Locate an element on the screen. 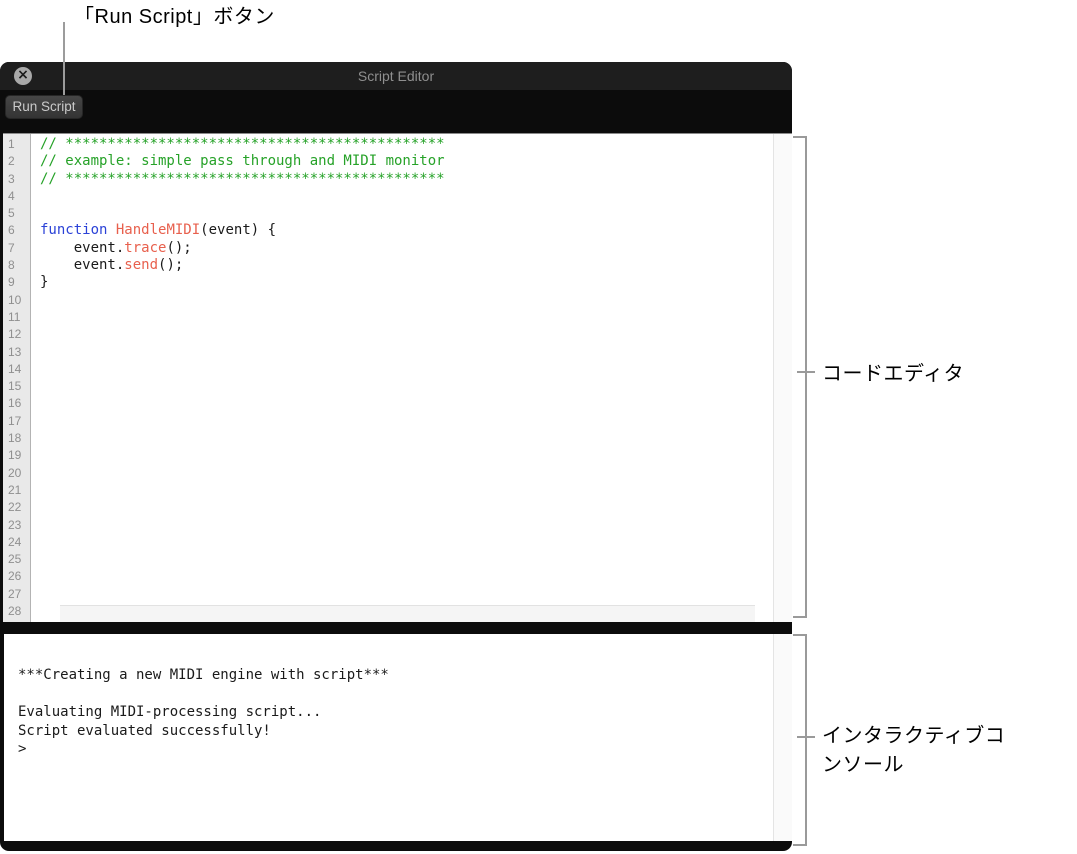  code-line: event.send(); is located at coordinates (112, 265).